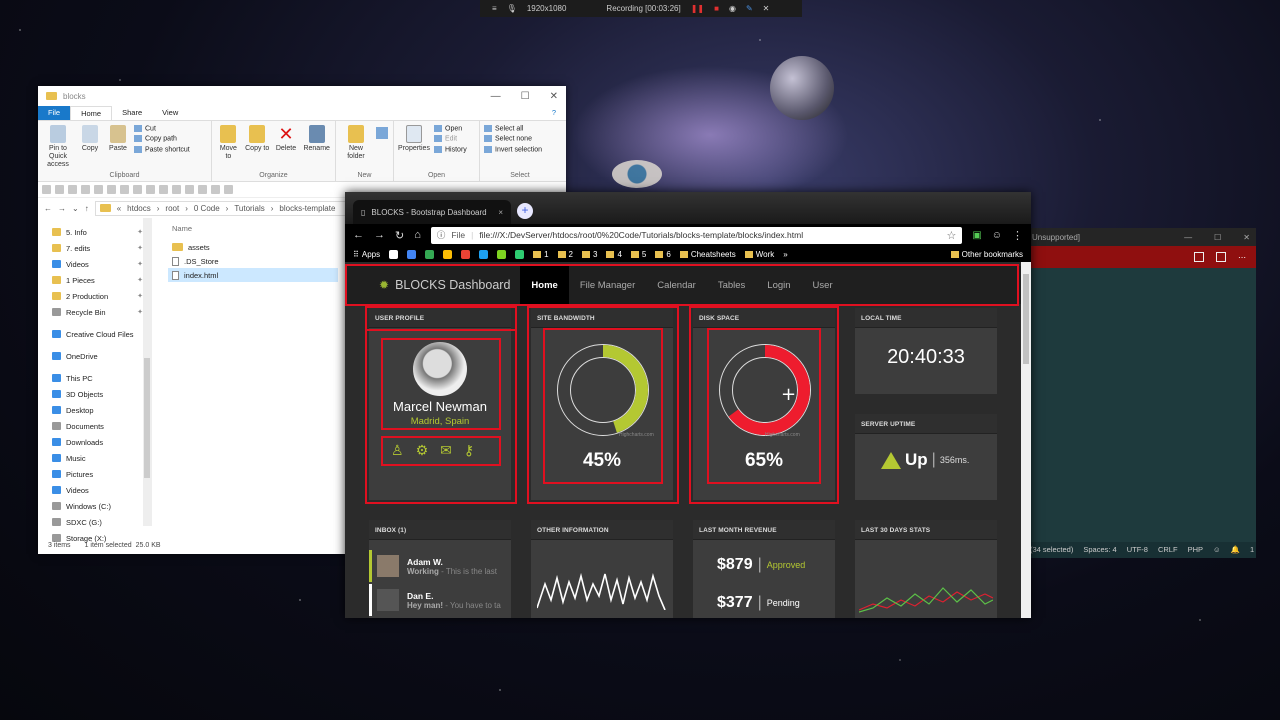 This screenshot has height=720, width=1280. What do you see at coordinates (101, 458) in the screenshot?
I see `nav-item: Music` at bounding box center [101, 458].